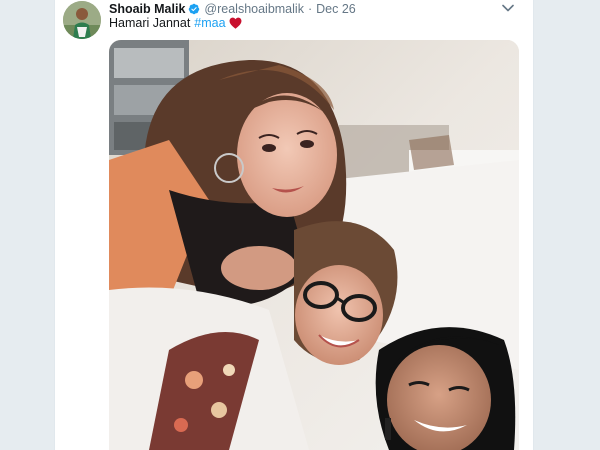  I want to click on tweet-header: Shoaib Malik @realshoaibmalik · Dec 26, so click(232, 9).